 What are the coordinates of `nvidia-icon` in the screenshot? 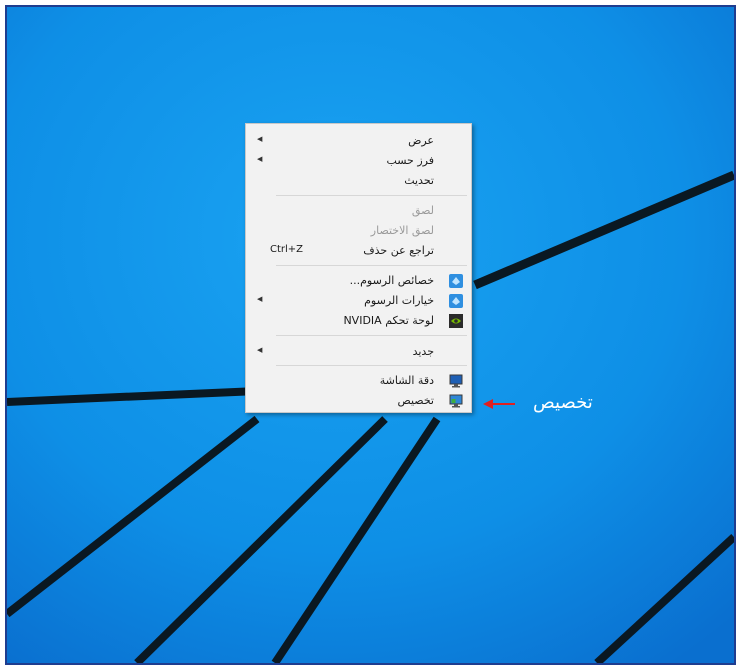 It's located at (456, 321).